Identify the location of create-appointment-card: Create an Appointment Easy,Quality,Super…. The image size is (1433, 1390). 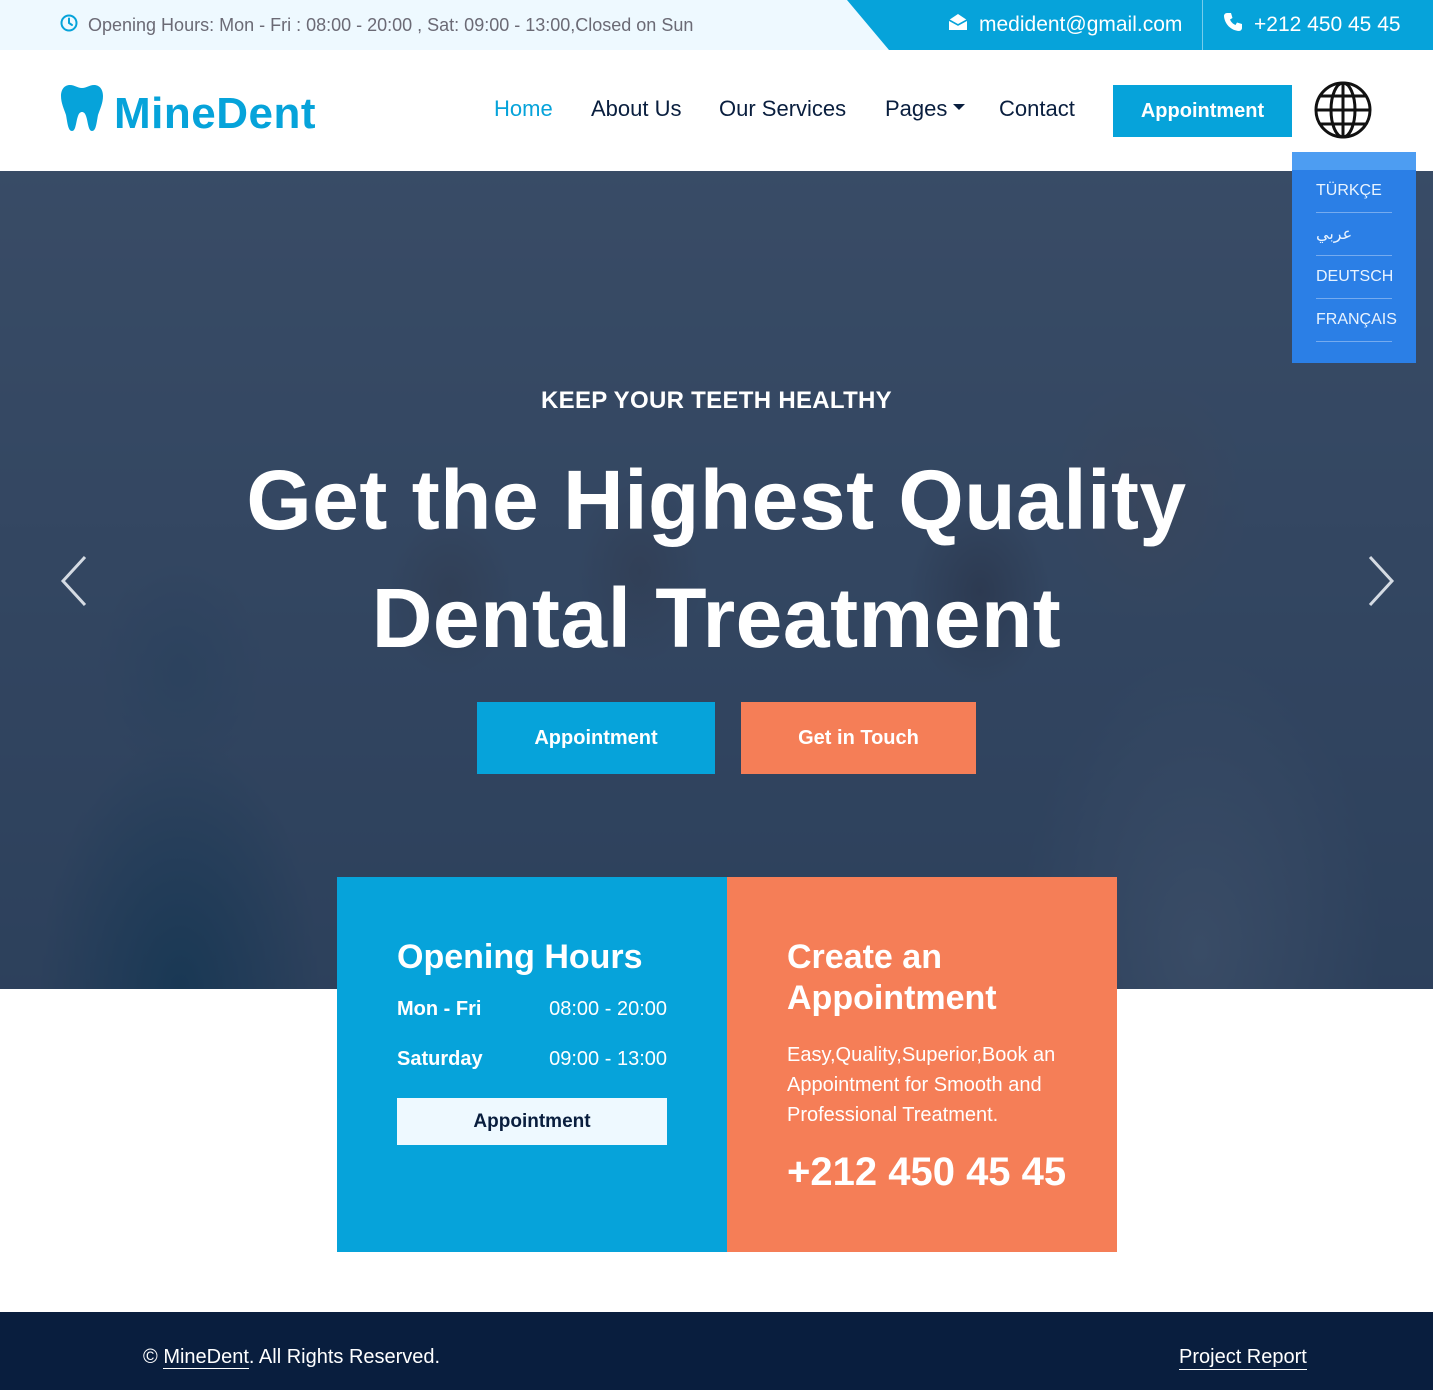
(922, 1064).